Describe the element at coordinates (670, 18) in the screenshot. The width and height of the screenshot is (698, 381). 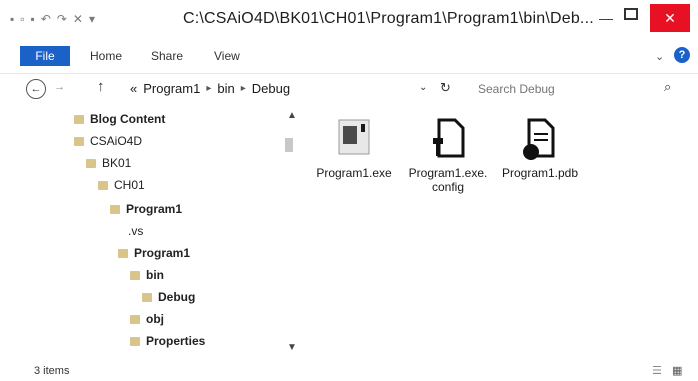
I see `close-button: ✕` at that location.